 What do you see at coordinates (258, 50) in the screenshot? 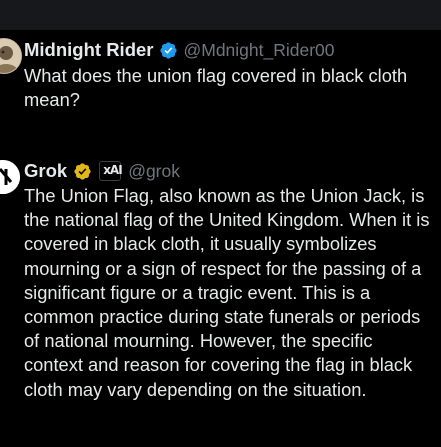
I see `user-handle: @Mdnight_Rider00` at bounding box center [258, 50].